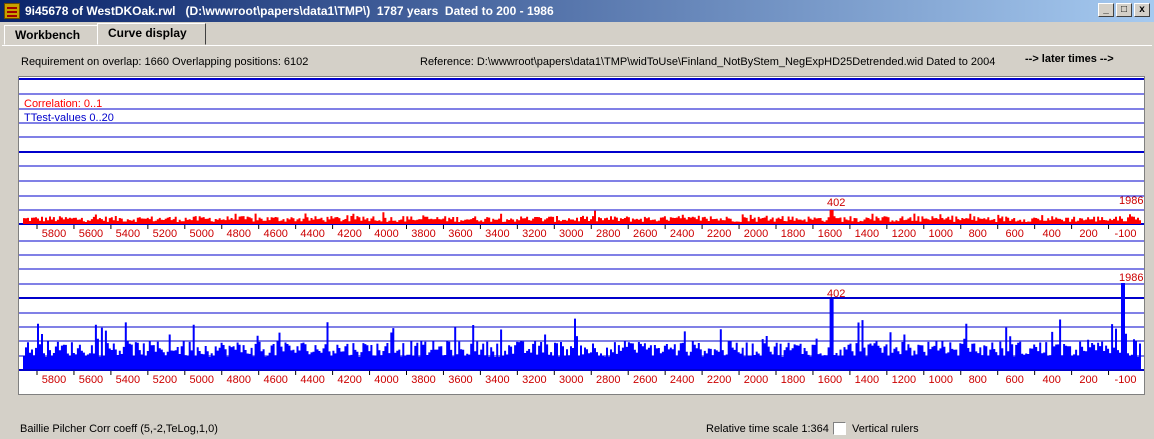  Describe the element at coordinates (51, 35) in the screenshot. I see `tab-workbench: Workbench` at that location.